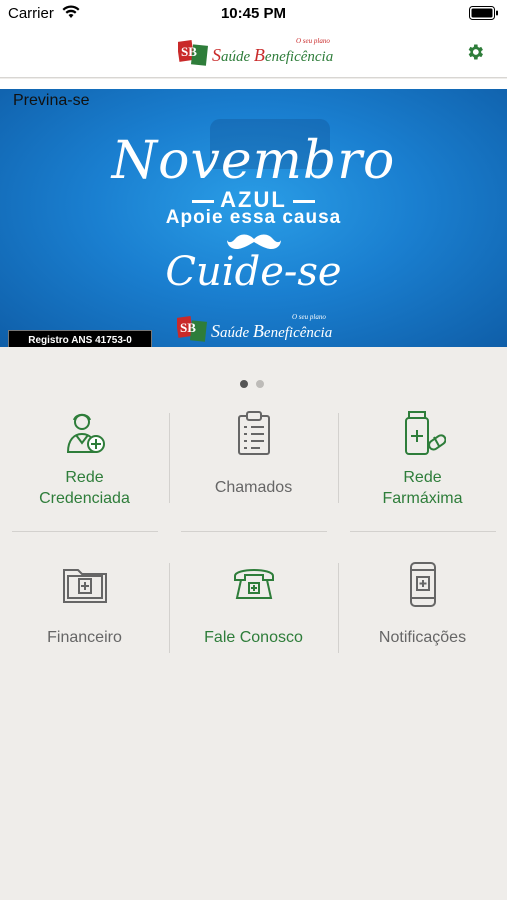  What do you see at coordinates (484, 15) in the screenshot?
I see `battery-icon` at bounding box center [484, 15].